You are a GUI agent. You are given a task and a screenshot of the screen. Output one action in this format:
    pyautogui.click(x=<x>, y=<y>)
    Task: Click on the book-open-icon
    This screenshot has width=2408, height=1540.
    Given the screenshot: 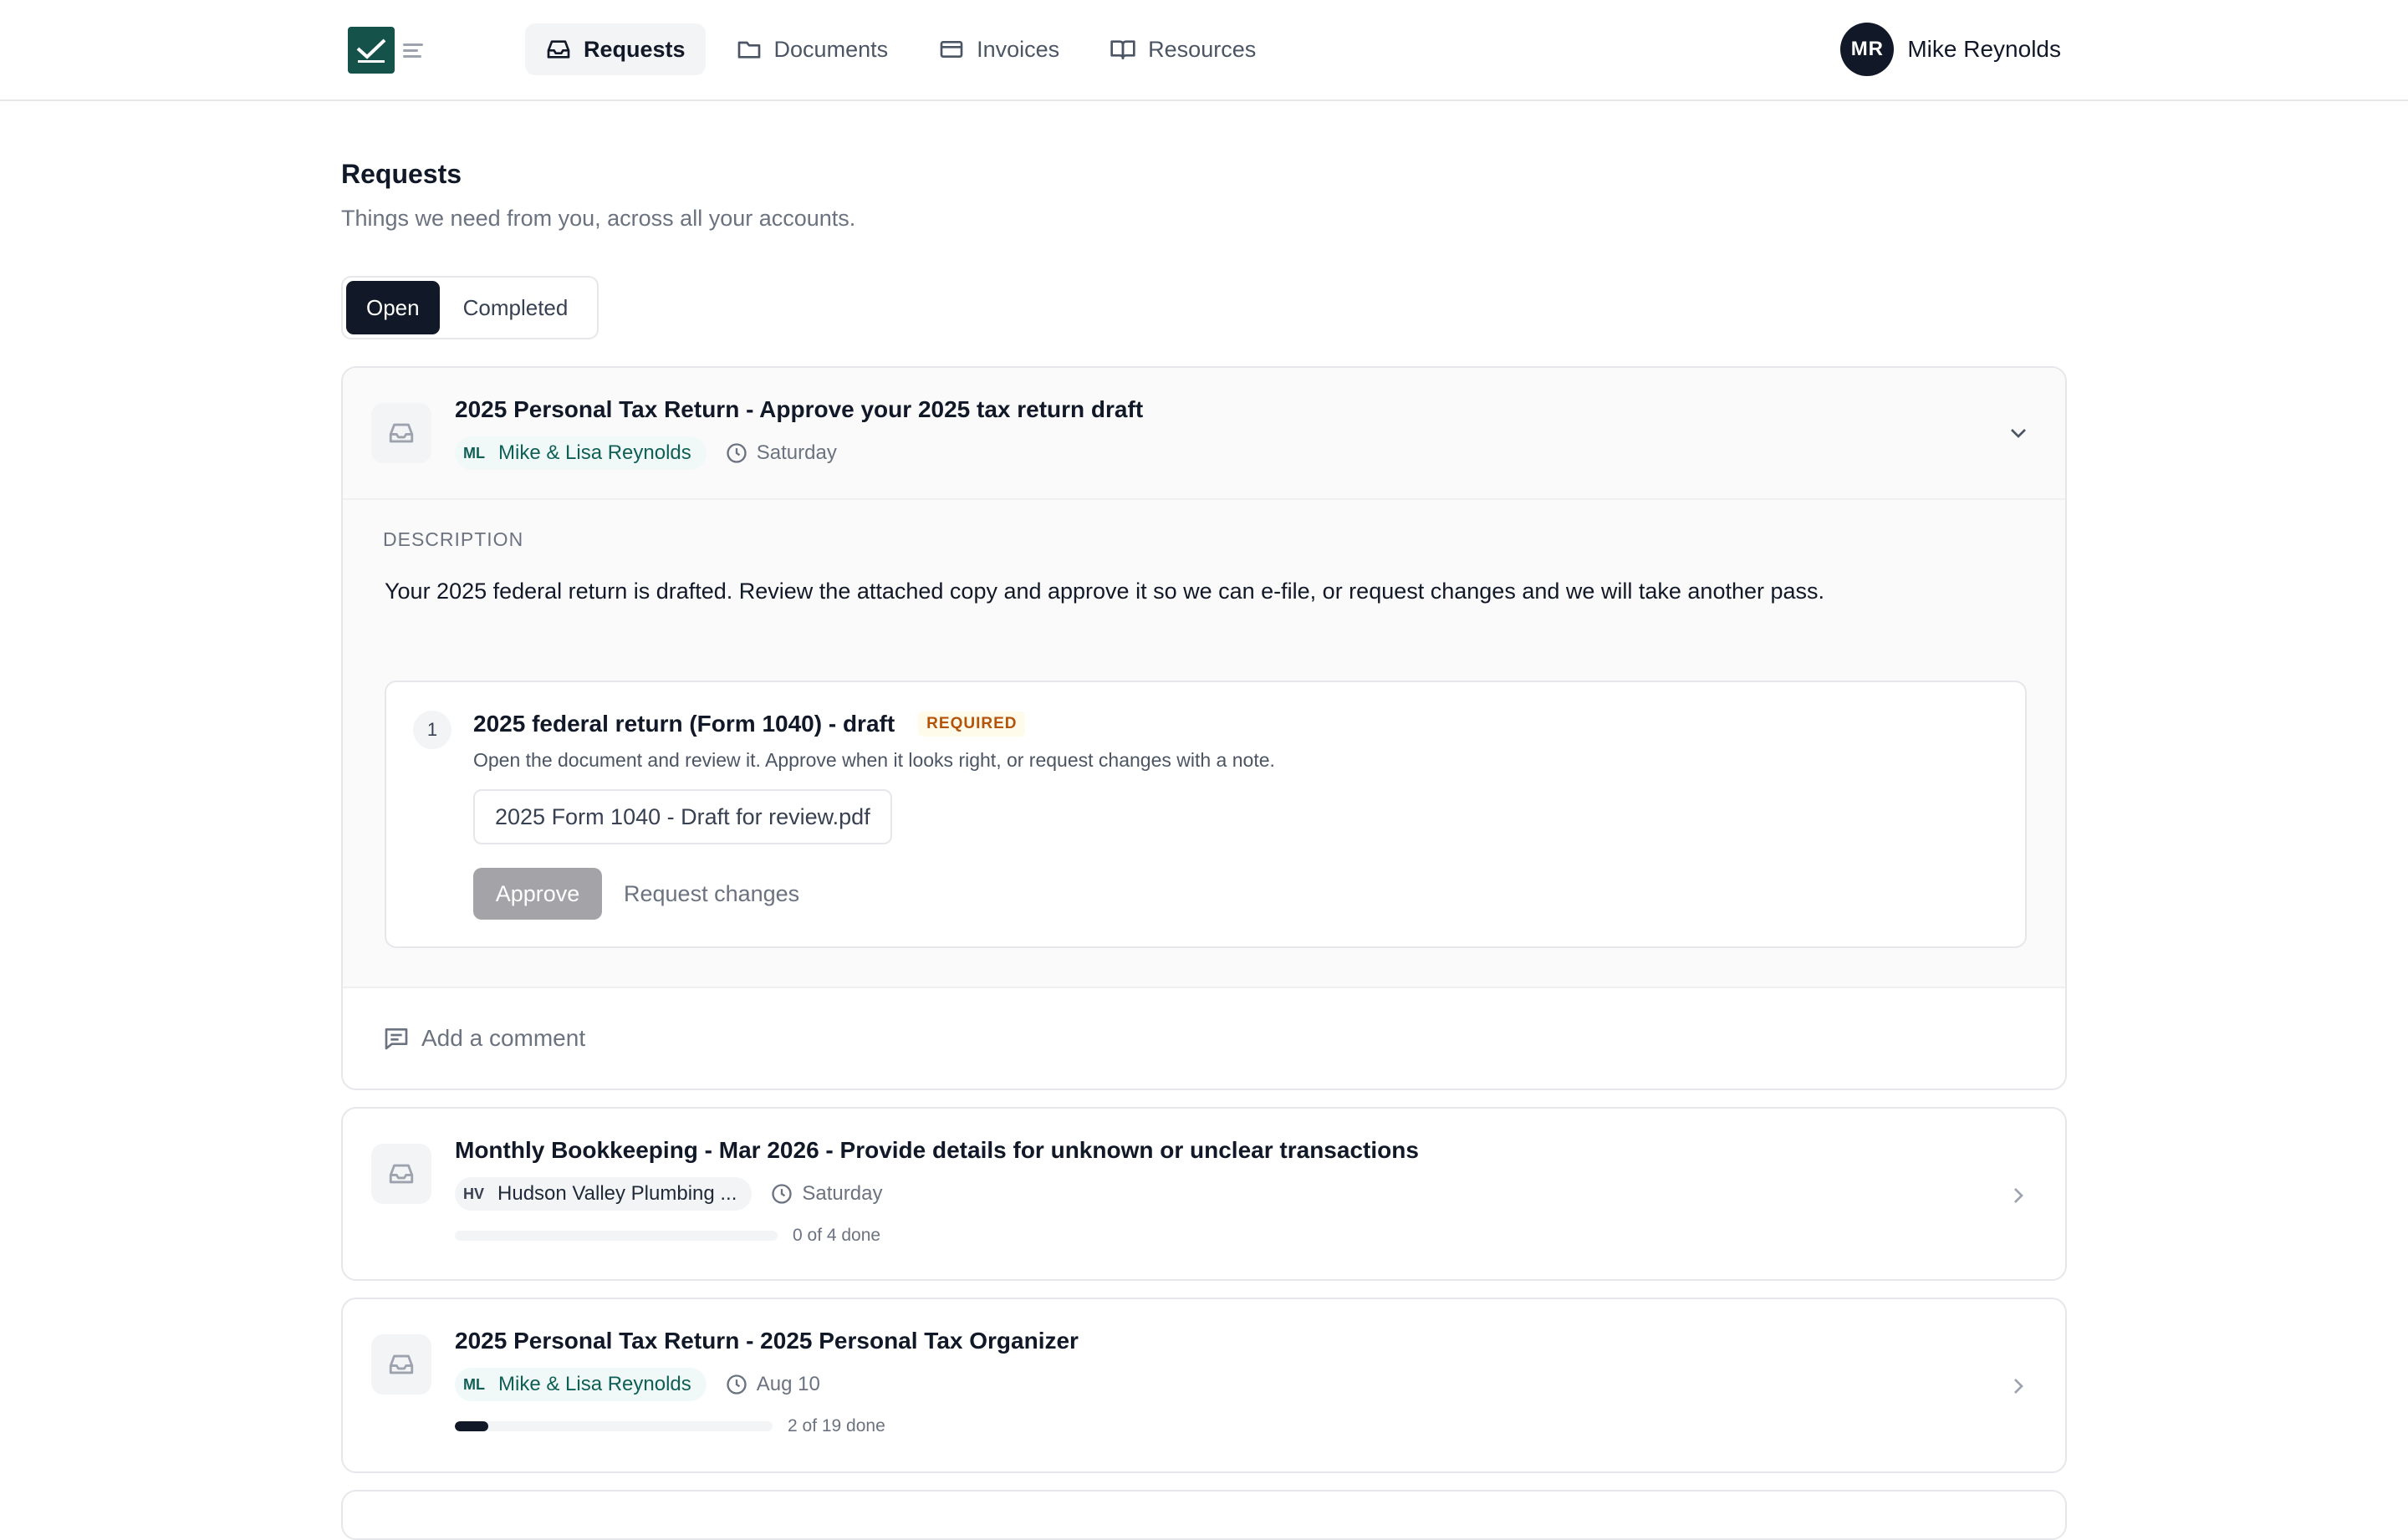 What is the action you would take?
    pyautogui.click(x=1123, y=49)
    